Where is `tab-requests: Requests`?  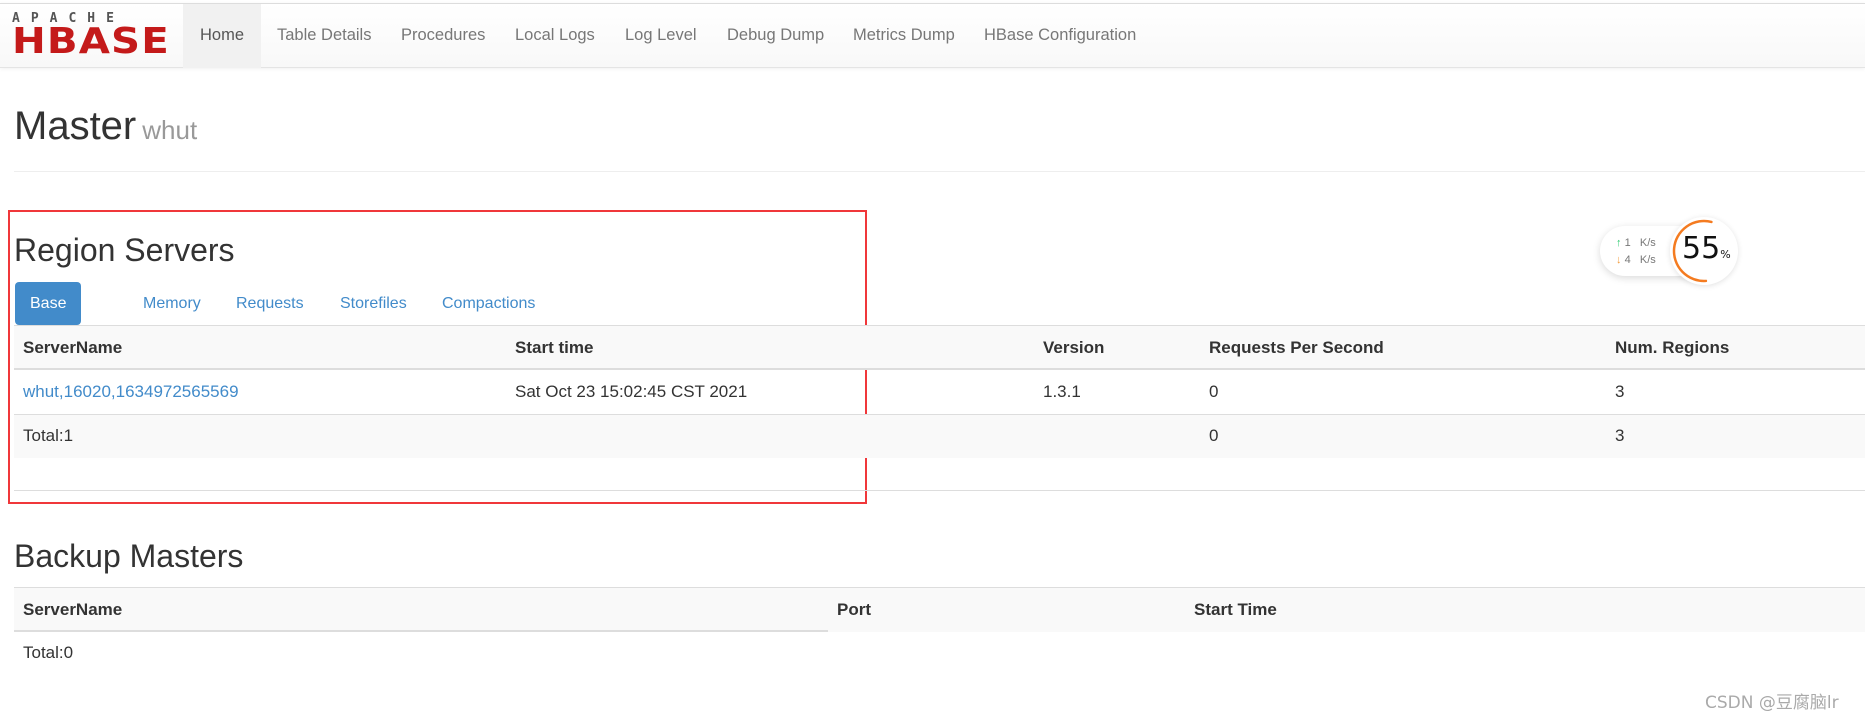
tab-requests: Requests is located at coordinates (270, 303).